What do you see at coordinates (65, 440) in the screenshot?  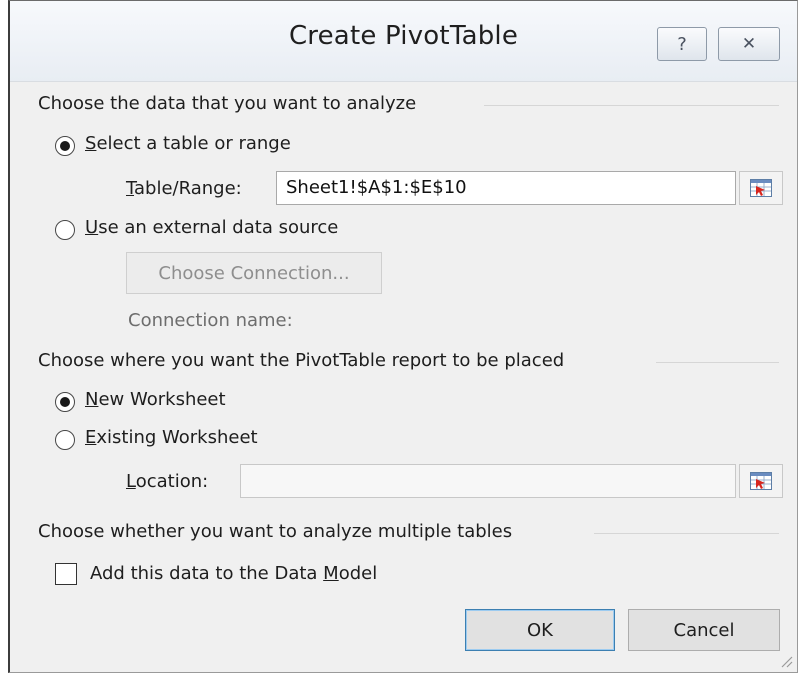 I see `existing-worksheet-radio` at bounding box center [65, 440].